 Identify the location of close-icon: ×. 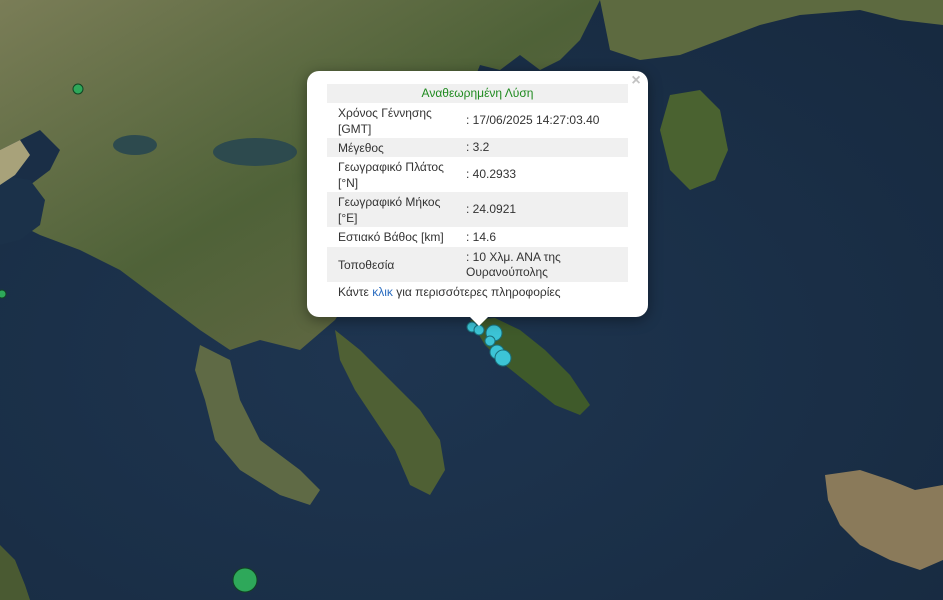
(636, 81).